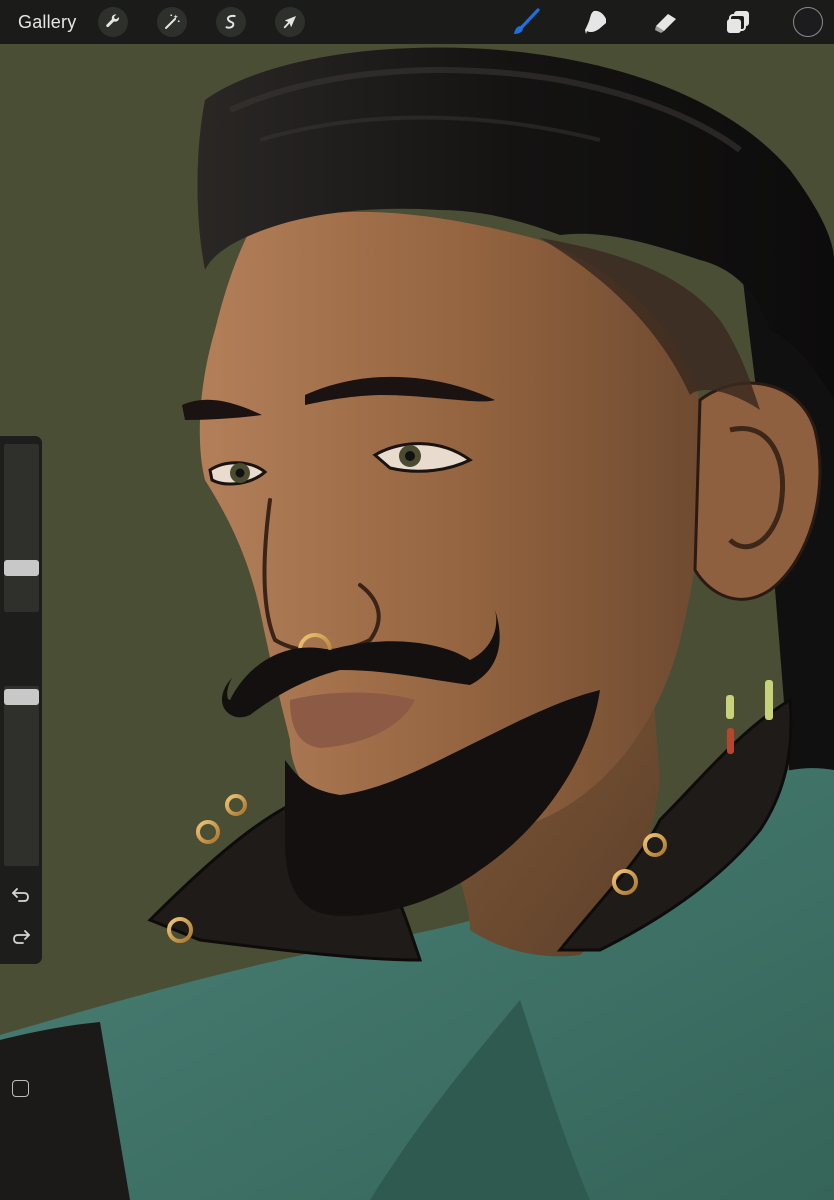  I want to click on eraser-icon, so click(665, 23).